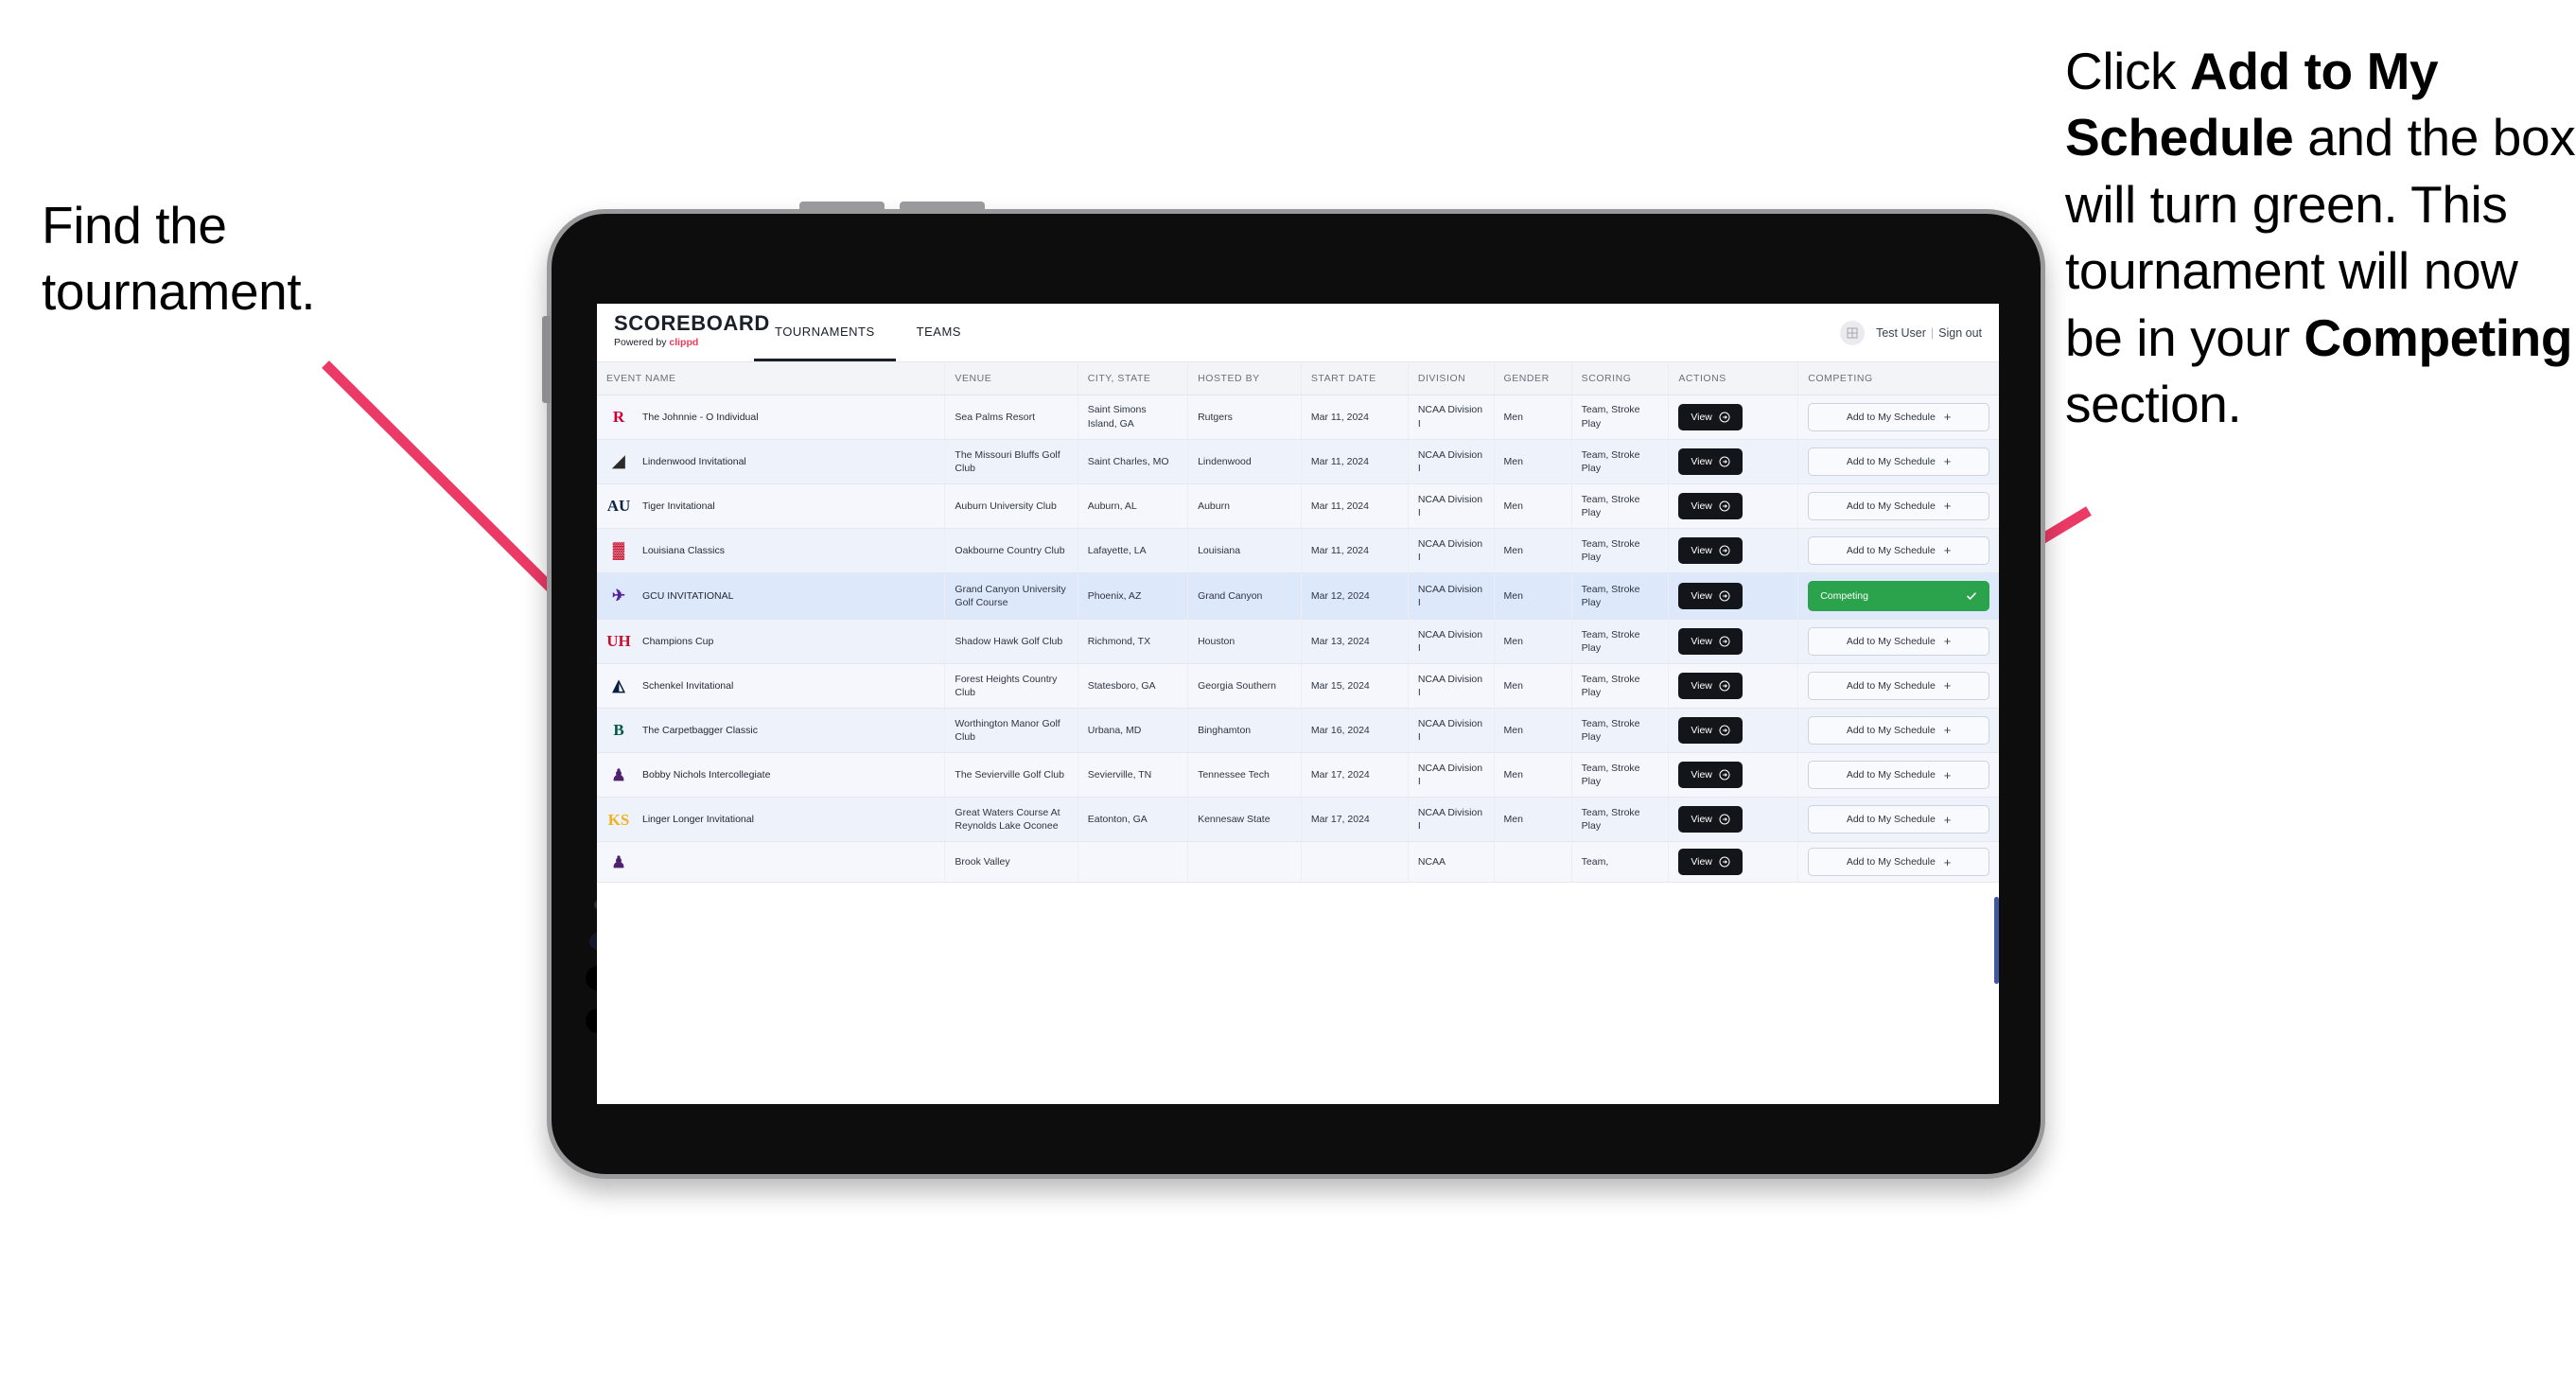 This screenshot has width=2576, height=1386. Describe the element at coordinates (772, 506) in the screenshot. I see `cell-event-name: AU Tiger Invitational` at that location.